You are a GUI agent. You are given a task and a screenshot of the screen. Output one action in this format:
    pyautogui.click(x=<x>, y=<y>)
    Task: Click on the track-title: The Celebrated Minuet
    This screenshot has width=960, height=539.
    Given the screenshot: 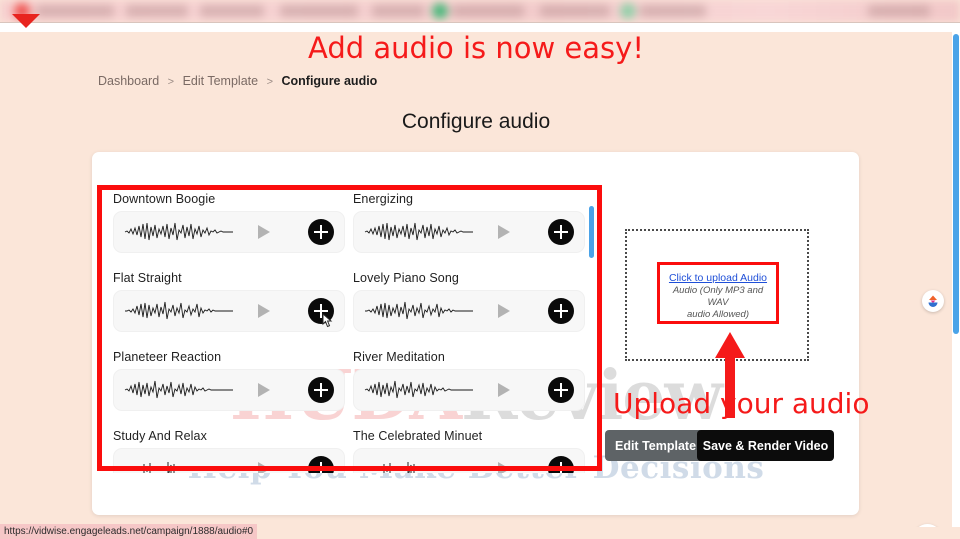 What is the action you would take?
    pyautogui.click(x=418, y=436)
    